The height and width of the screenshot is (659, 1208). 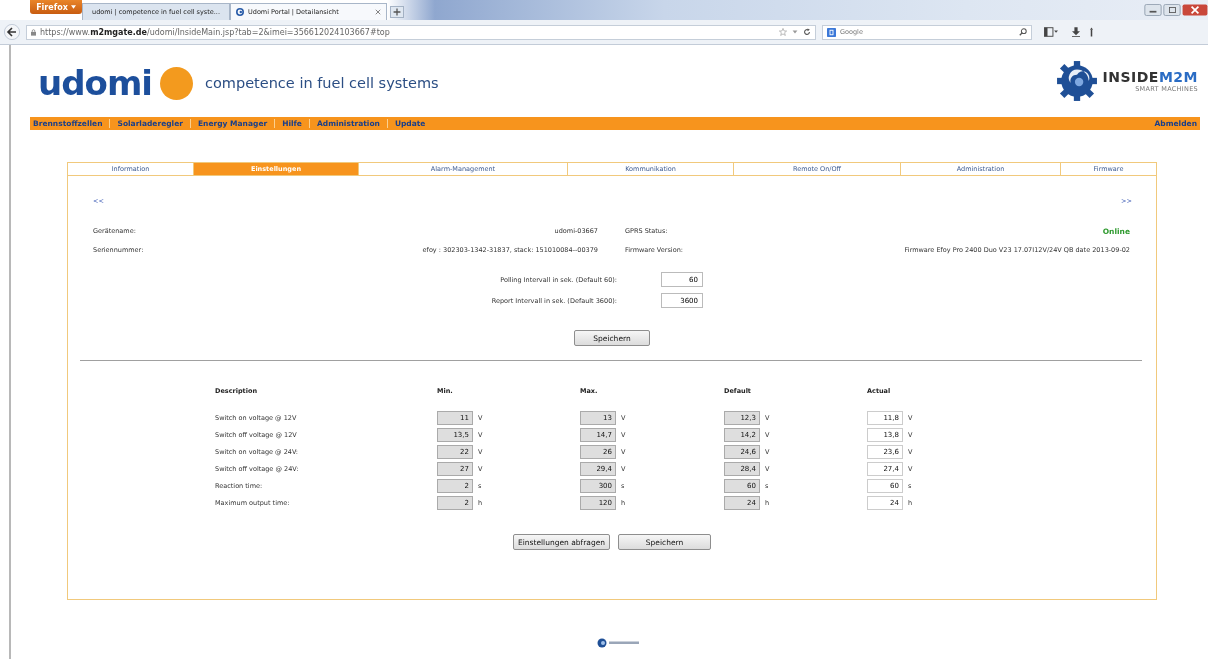 I want to click on brand-name: udomi, so click(x=95, y=83).